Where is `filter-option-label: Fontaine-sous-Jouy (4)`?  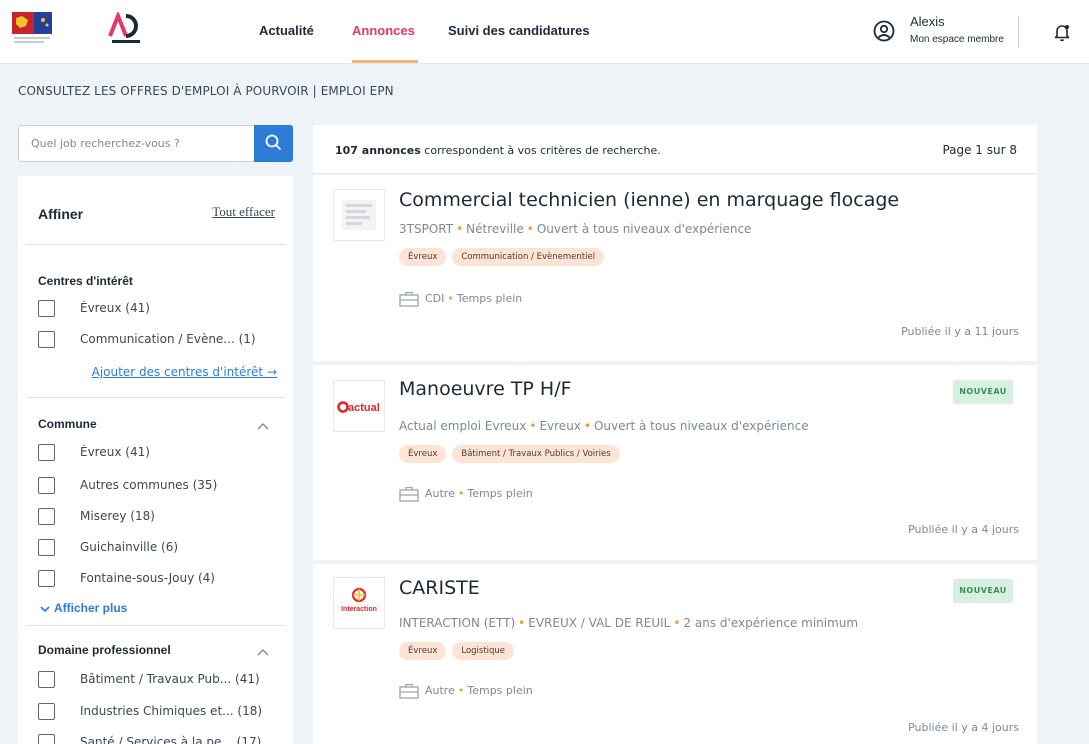 filter-option-label: Fontaine-sous-Jouy (4) is located at coordinates (147, 578).